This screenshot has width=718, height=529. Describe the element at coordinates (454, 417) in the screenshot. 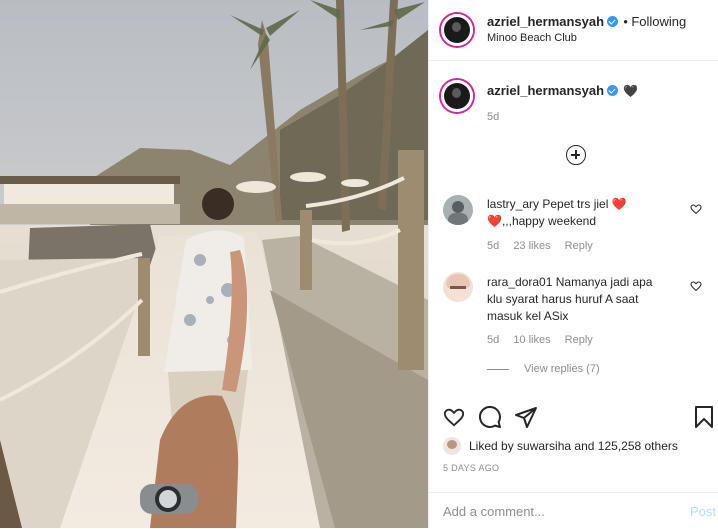

I see `like-heart-icon` at that location.